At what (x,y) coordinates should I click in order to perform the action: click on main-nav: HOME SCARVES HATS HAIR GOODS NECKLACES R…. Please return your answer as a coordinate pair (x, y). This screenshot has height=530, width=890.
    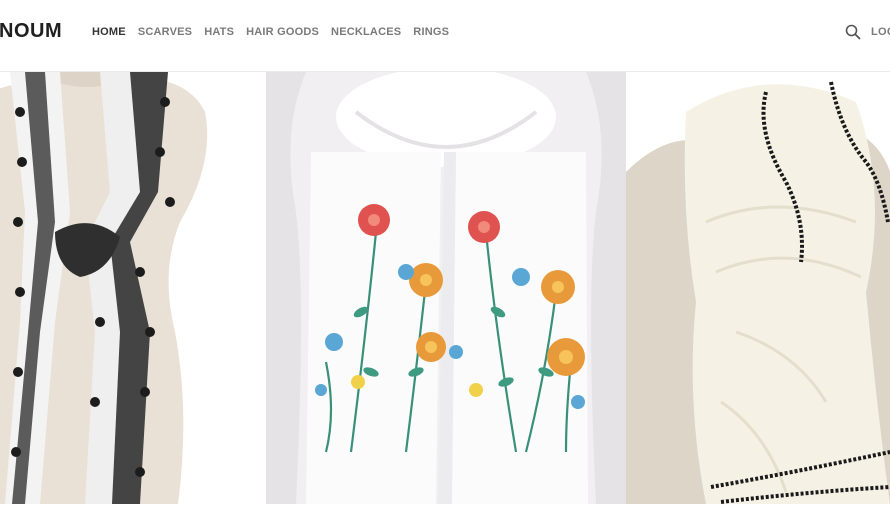
    Looking at the image, I should click on (276, 32).